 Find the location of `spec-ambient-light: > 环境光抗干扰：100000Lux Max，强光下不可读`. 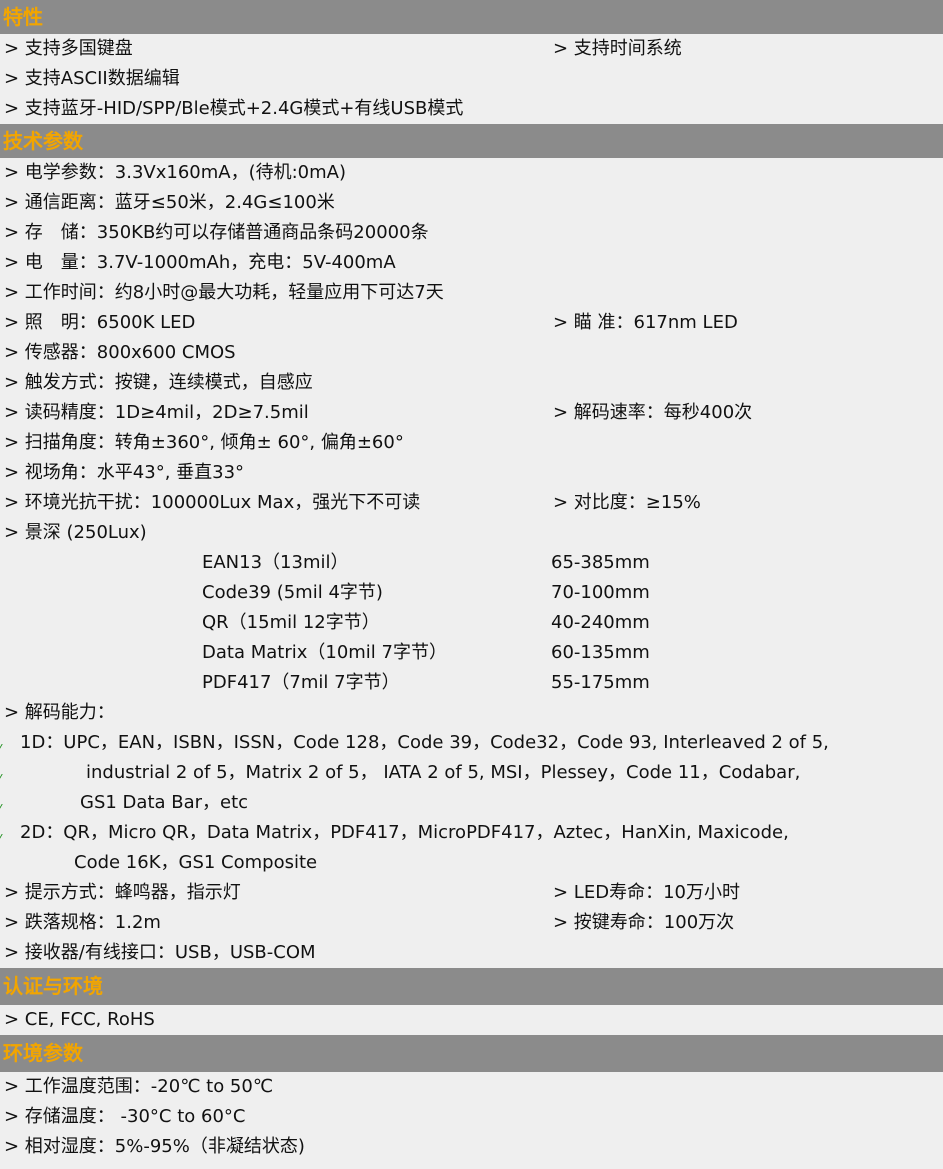

spec-ambient-light: > 环境光抗干扰：100000Lux Max，强光下不可读 is located at coordinates (212, 502).